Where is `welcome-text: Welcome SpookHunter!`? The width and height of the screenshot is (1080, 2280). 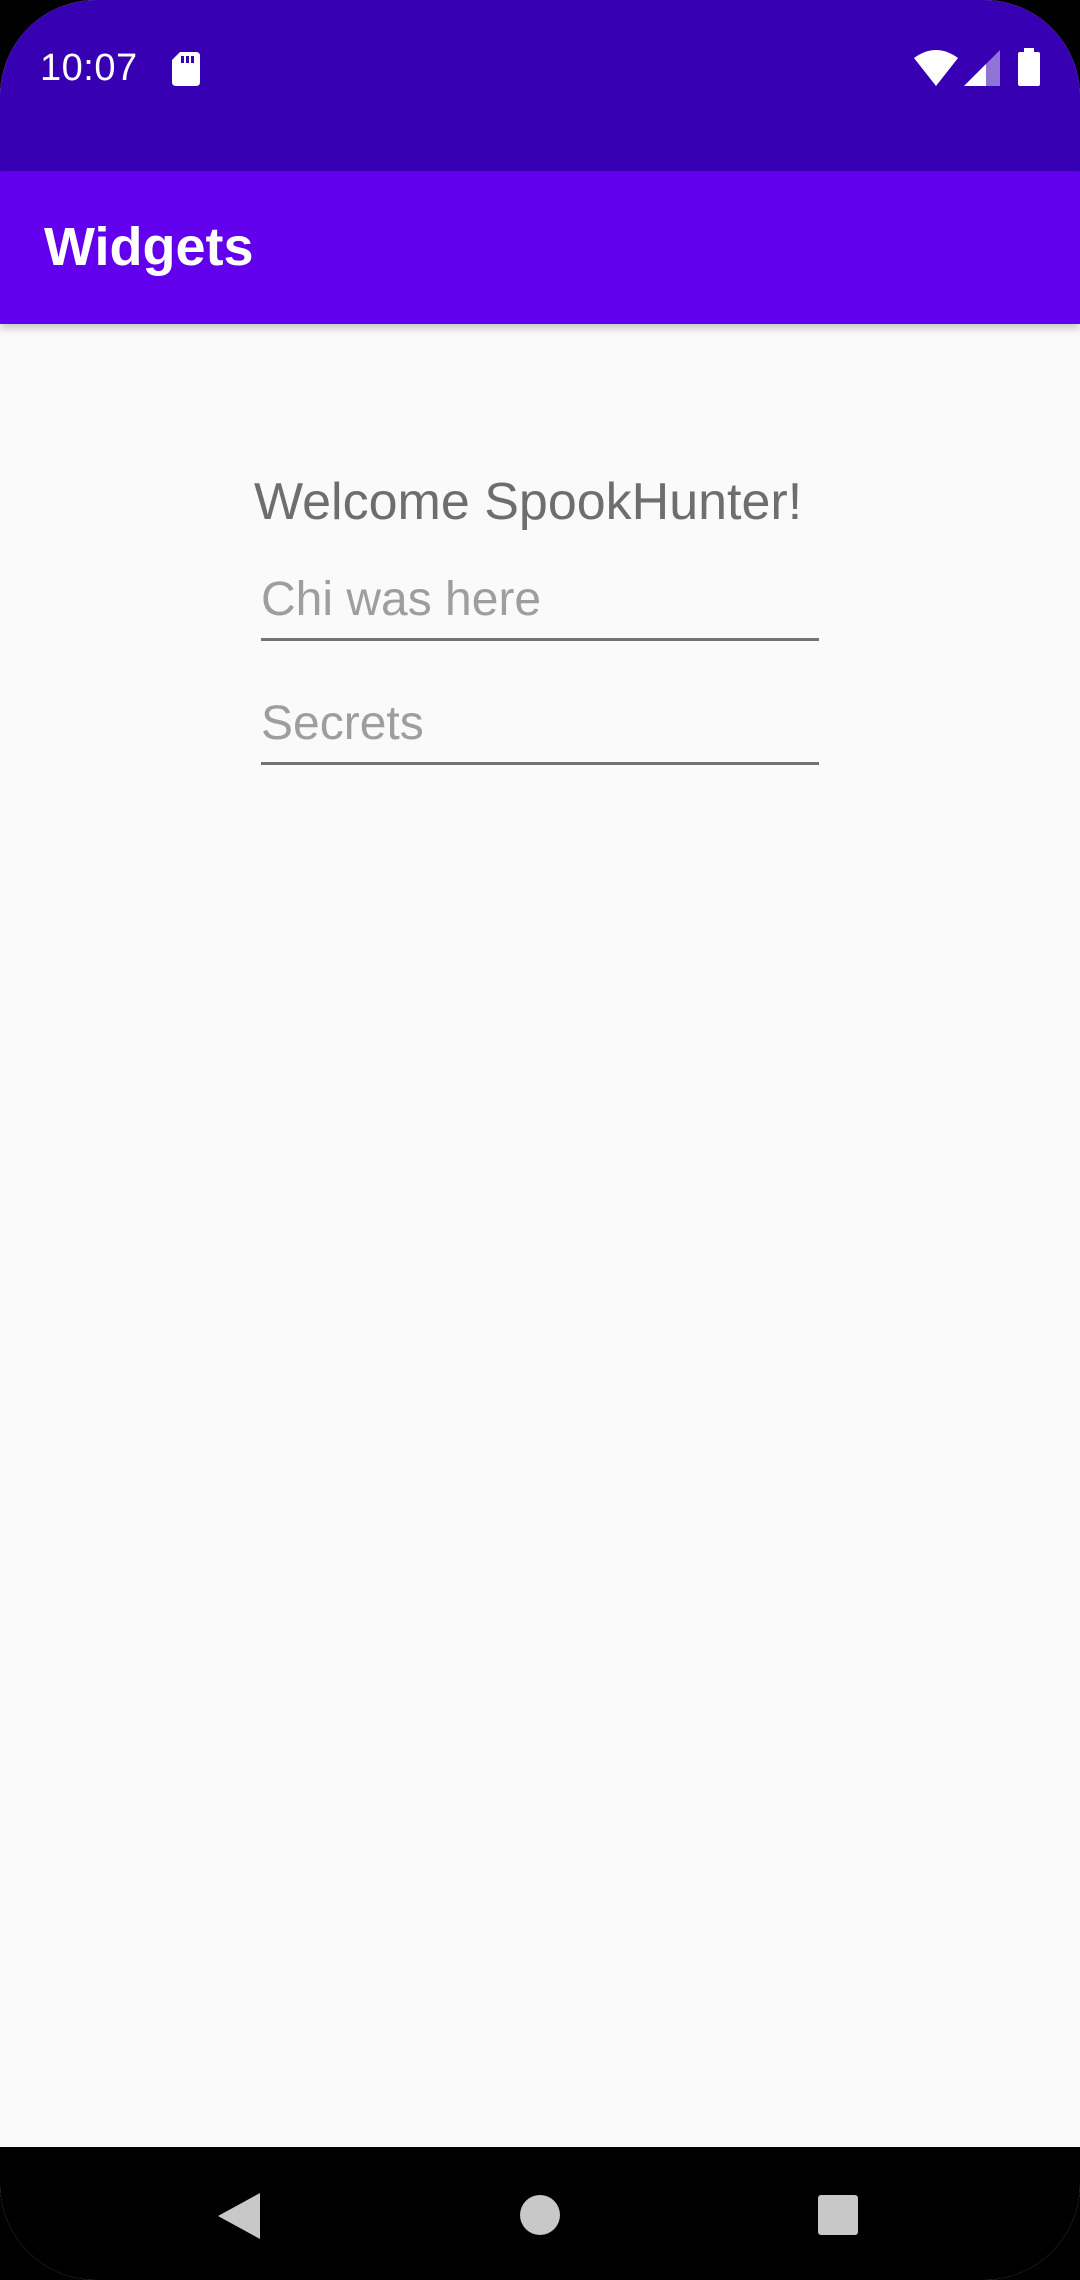
welcome-text: Welcome SpookHunter! is located at coordinates (528, 502).